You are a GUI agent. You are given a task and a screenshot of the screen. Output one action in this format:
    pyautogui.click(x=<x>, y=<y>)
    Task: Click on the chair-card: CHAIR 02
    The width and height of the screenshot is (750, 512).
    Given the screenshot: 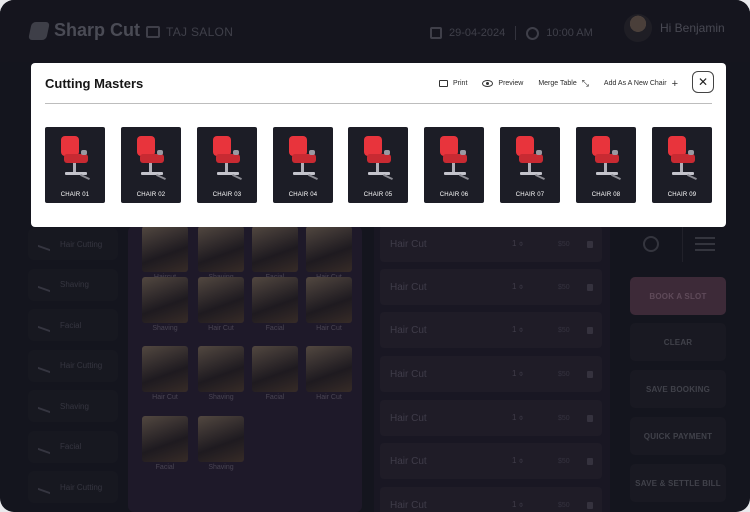 What is the action you would take?
    pyautogui.click(x=151, y=165)
    